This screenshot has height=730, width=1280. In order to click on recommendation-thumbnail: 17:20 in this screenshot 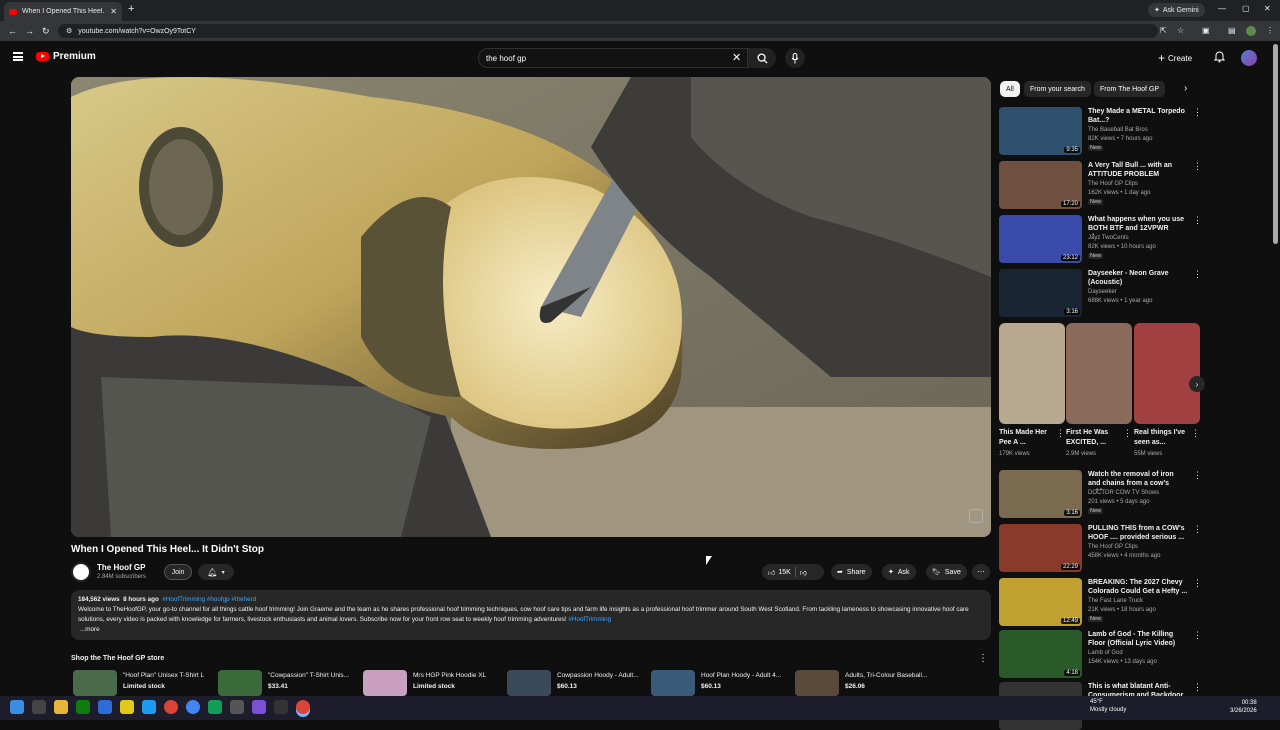, I will do `click(1040, 185)`.